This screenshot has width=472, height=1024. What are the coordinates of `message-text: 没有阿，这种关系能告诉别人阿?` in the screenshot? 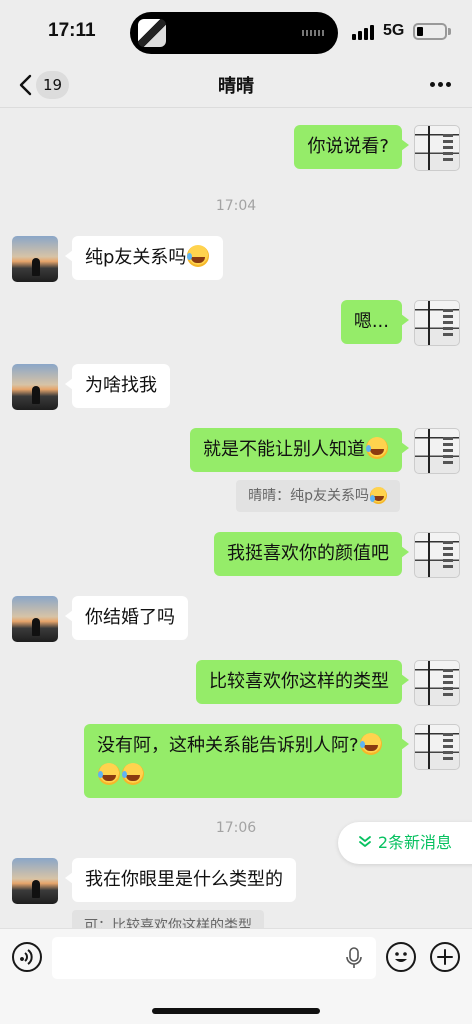 It's located at (228, 745).